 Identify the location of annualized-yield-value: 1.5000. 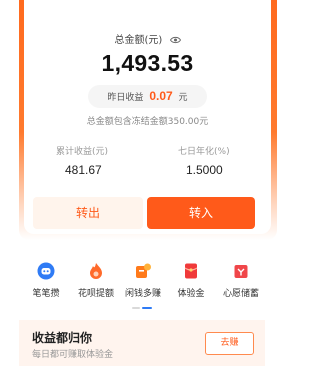
(204, 170).